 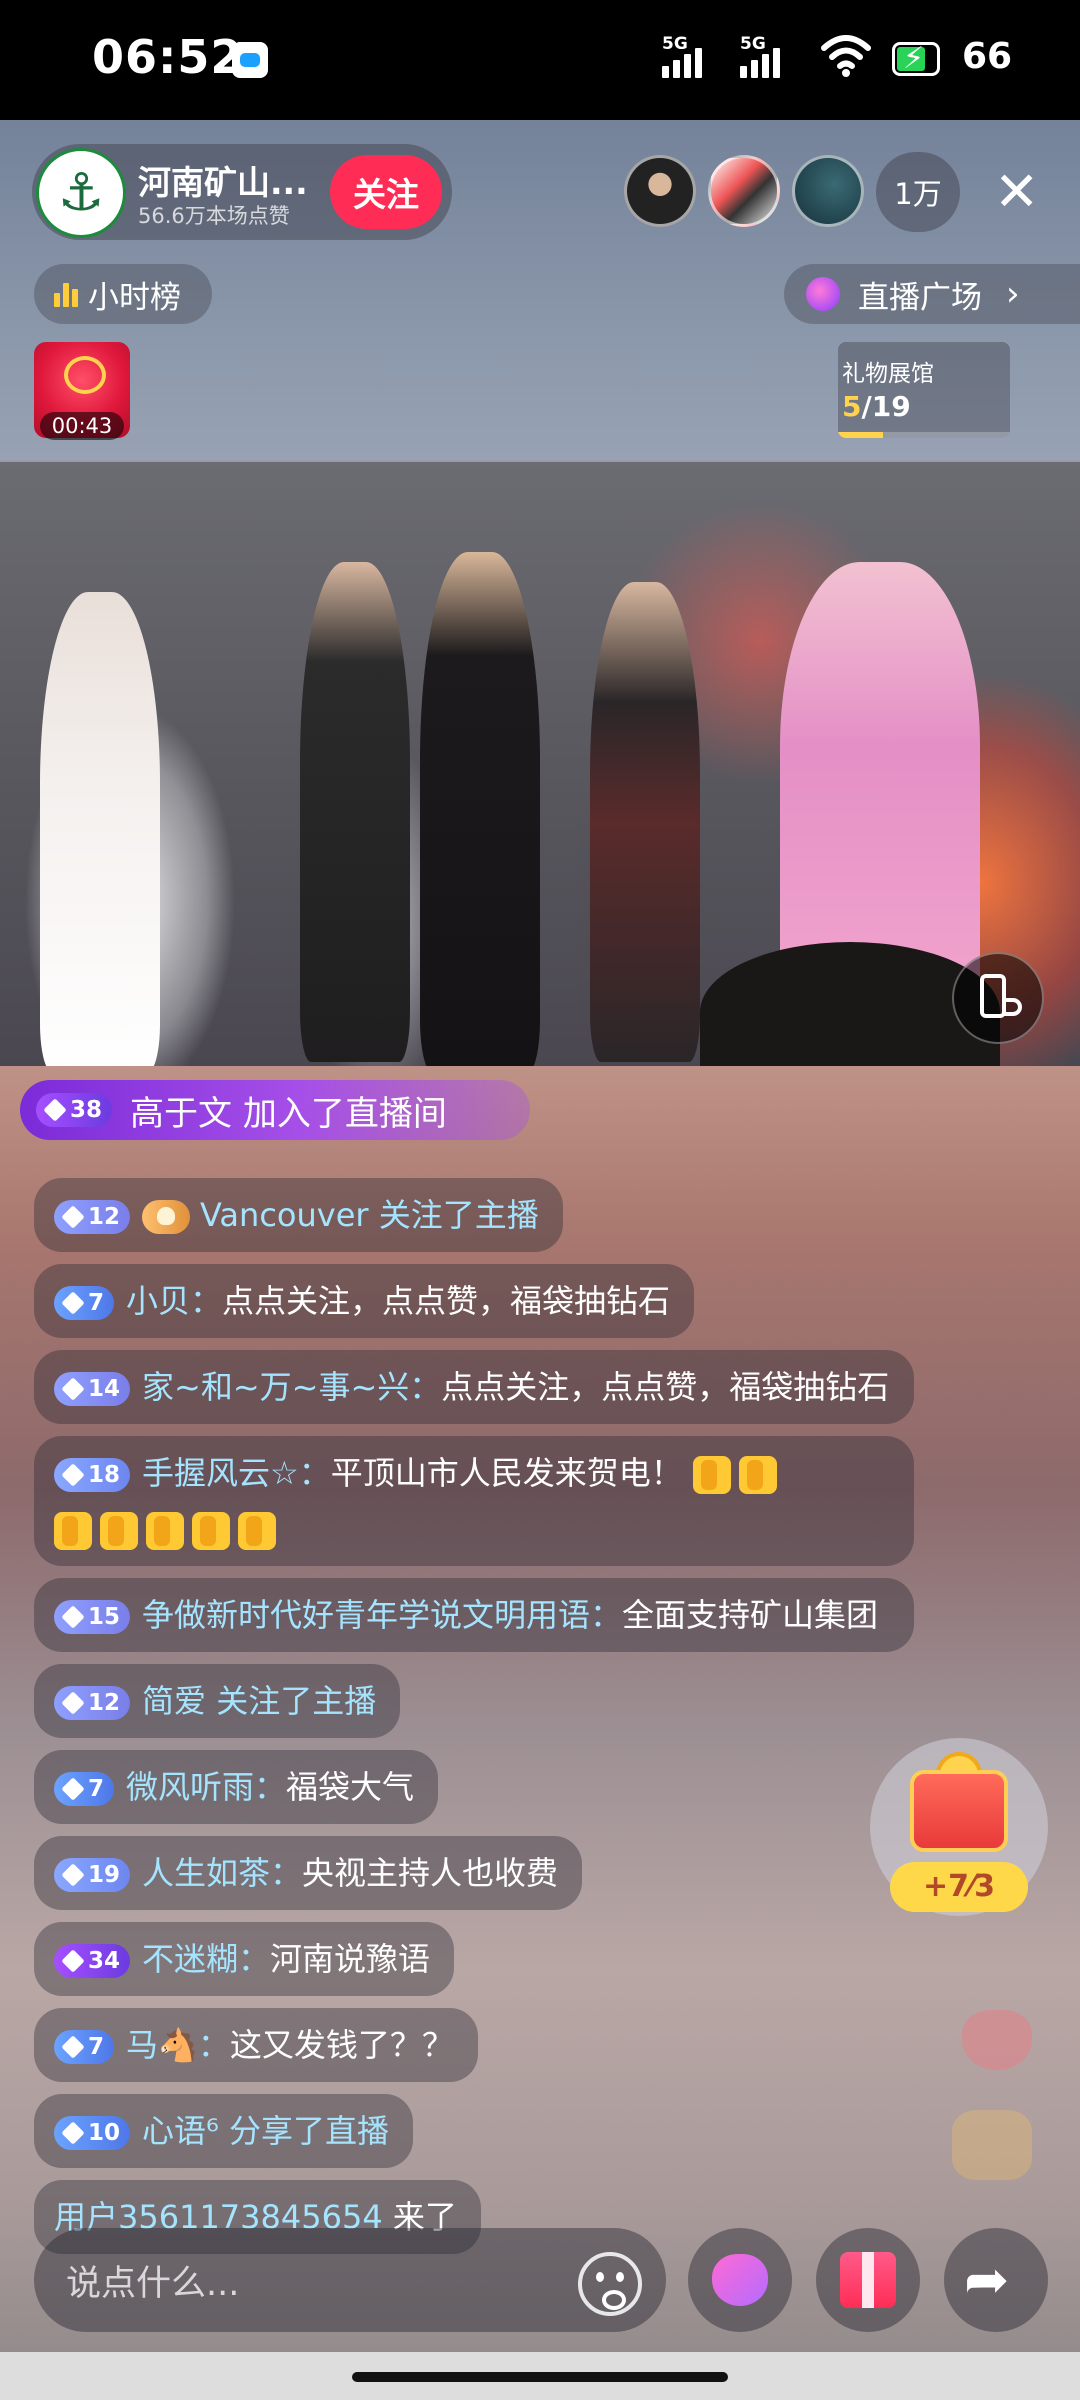 I want to click on share-icon: ➦, so click(x=987, y=2279).